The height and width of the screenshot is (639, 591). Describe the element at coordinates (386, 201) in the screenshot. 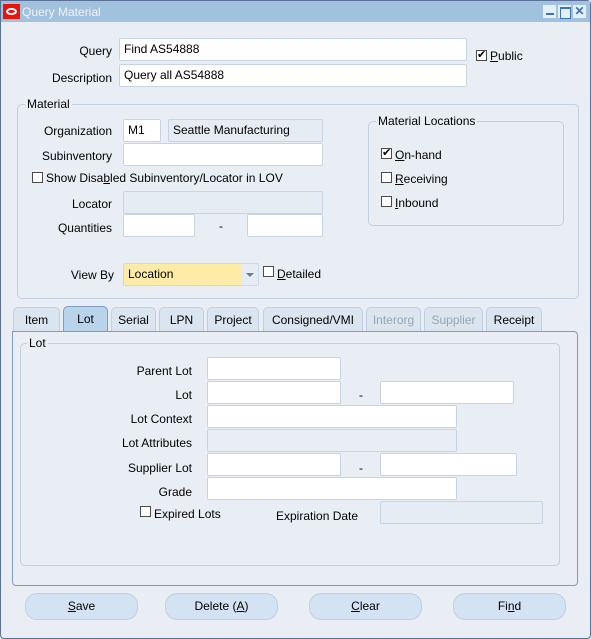

I see `inbound-checkbox` at that location.